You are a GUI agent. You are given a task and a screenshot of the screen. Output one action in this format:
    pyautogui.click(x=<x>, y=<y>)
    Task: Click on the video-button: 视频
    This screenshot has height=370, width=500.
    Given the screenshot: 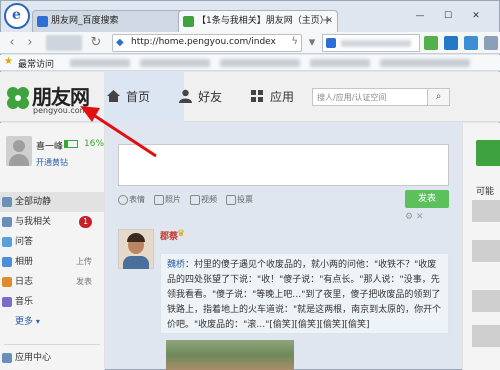 What is the action you would take?
    pyautogui.click(x=203, y=199)
    